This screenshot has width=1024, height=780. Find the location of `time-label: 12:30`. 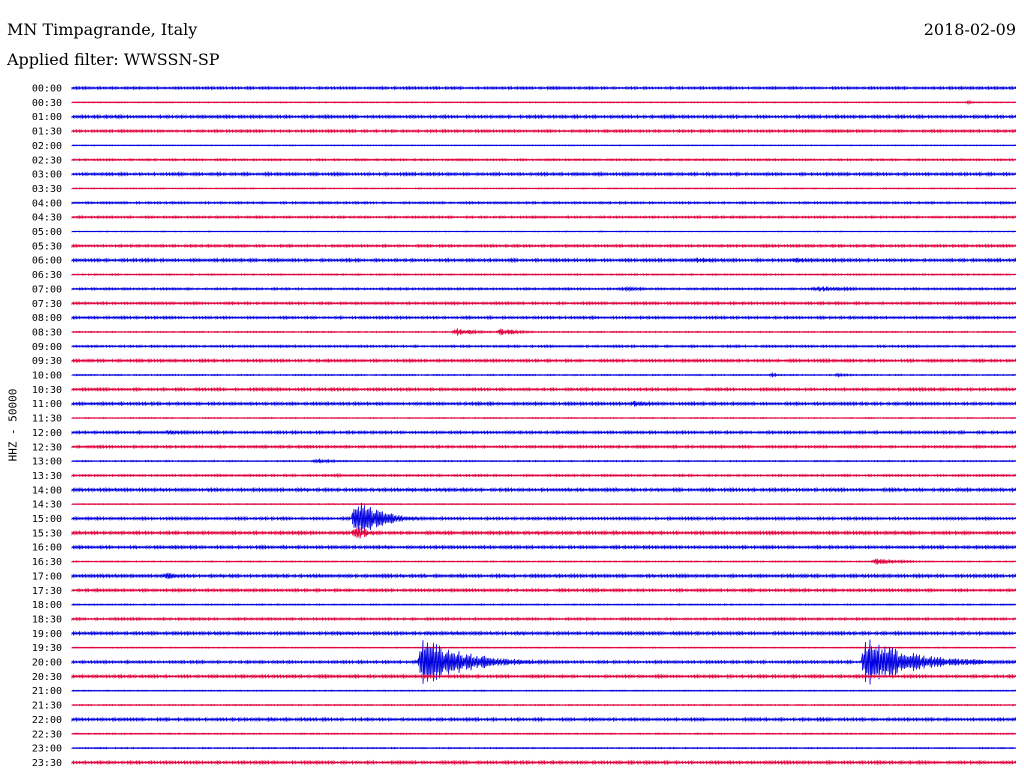

time-label: 12:30 is located at coordinates (47, 447).